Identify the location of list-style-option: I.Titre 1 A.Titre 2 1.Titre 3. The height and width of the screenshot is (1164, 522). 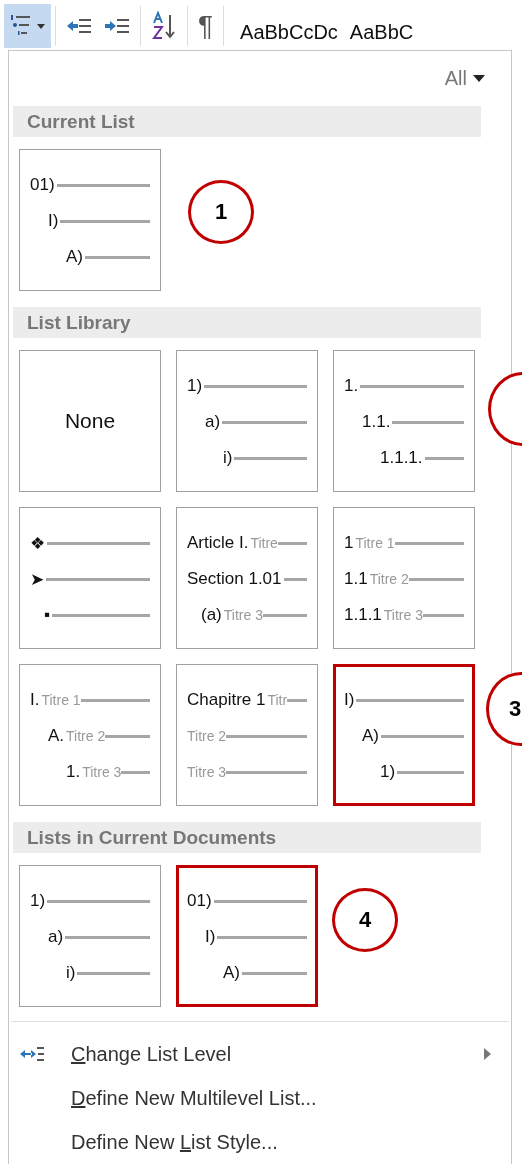
(90, 735).